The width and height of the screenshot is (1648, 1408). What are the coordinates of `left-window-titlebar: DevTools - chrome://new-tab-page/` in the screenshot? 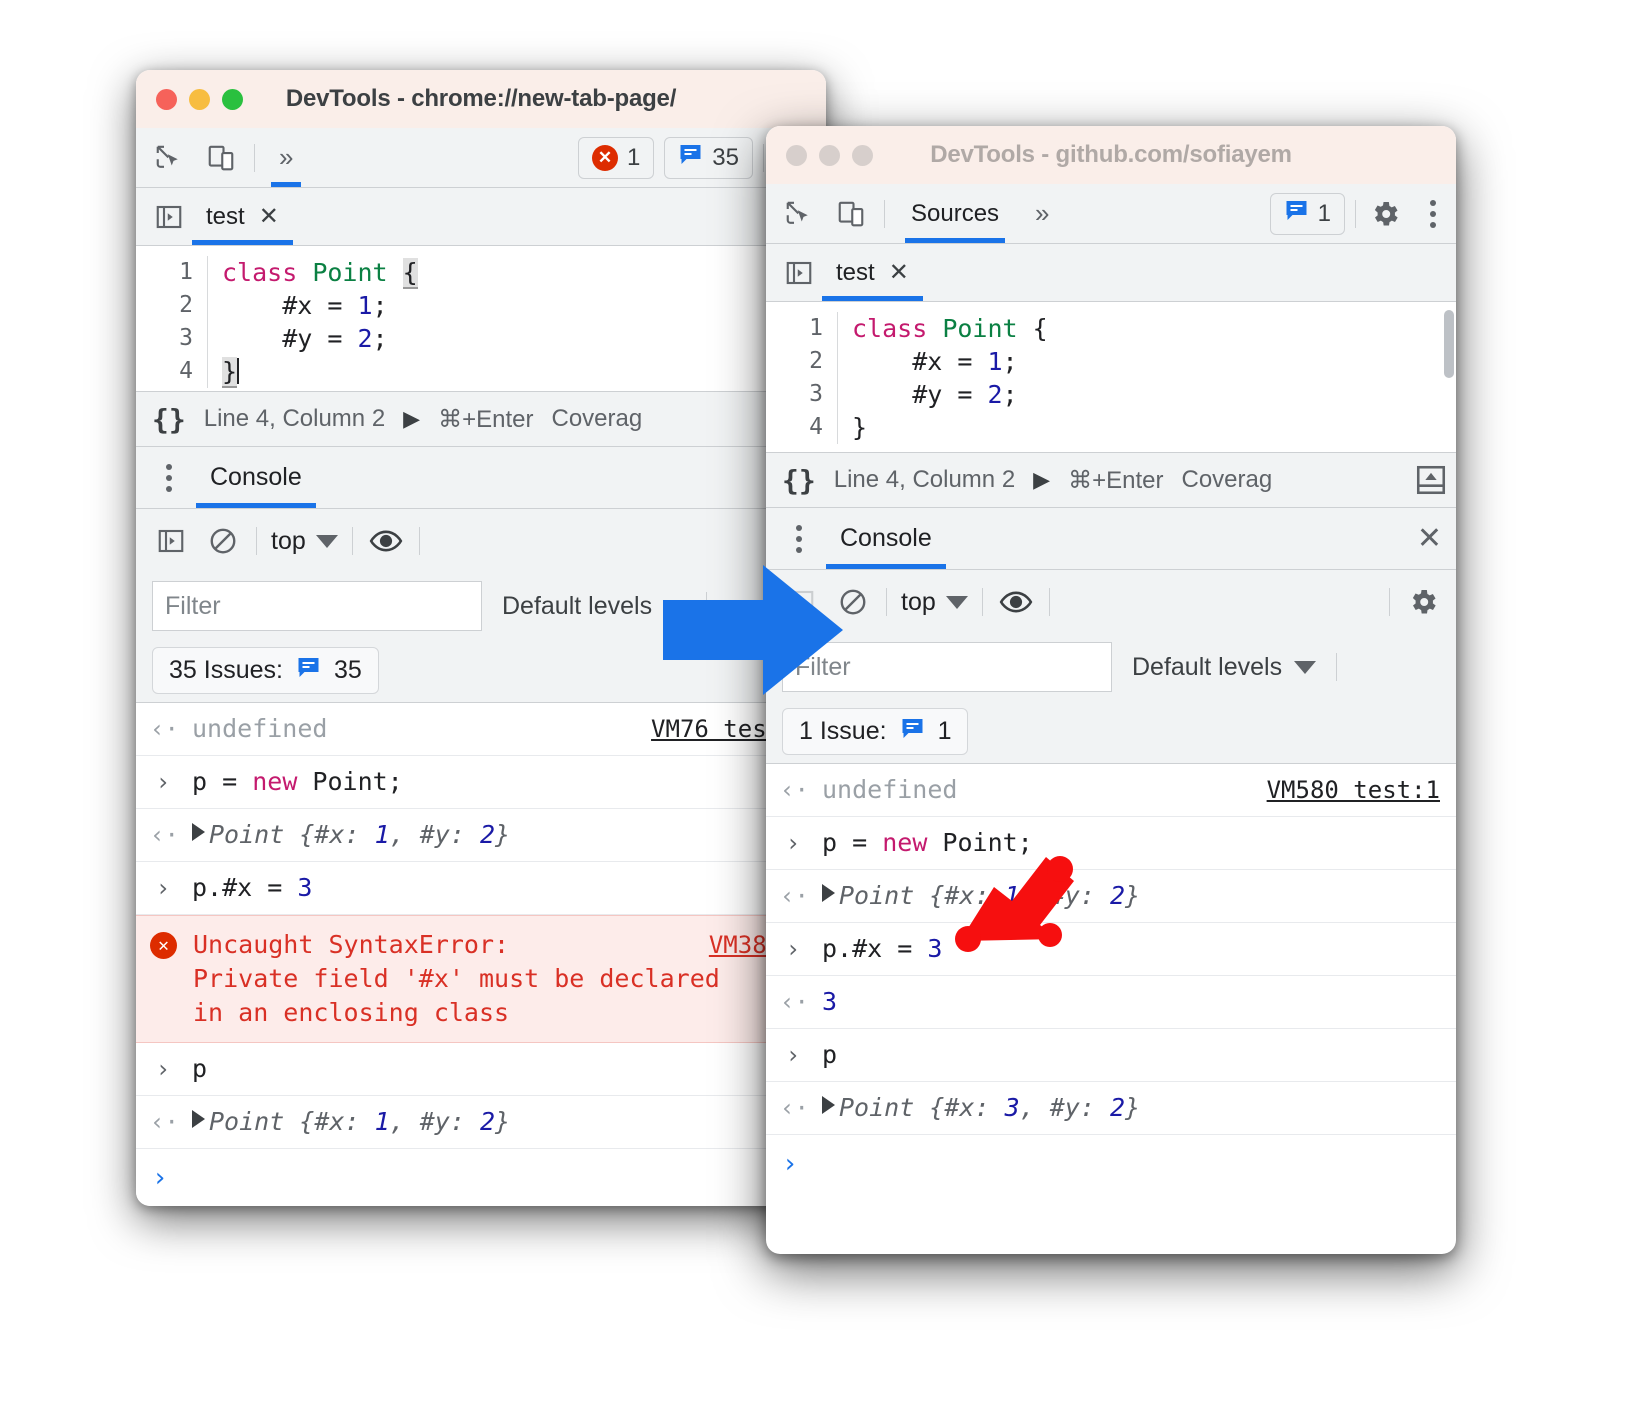 It's located at (481, 99).